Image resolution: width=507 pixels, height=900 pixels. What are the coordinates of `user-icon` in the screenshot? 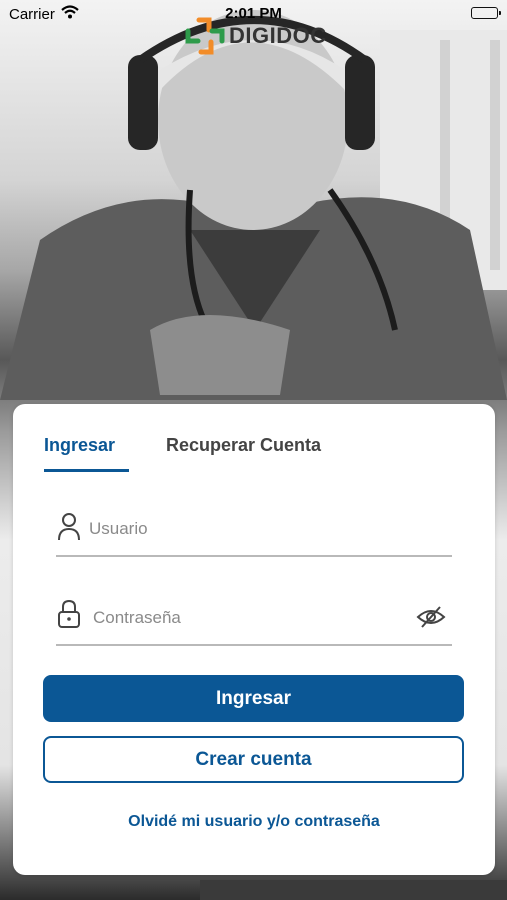 It's located at (69, 529).